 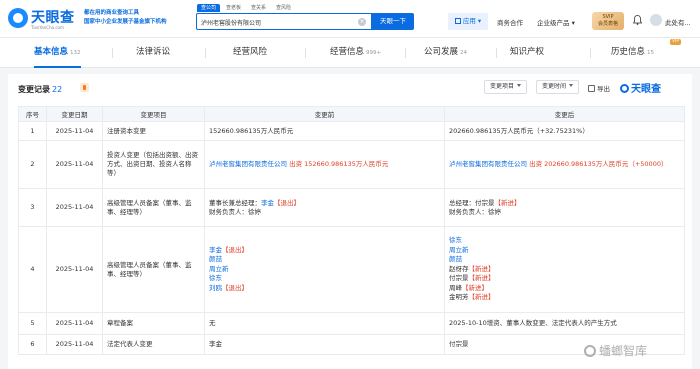 I want to click on col-header-after: 变更后, so click(x=564, y=114).